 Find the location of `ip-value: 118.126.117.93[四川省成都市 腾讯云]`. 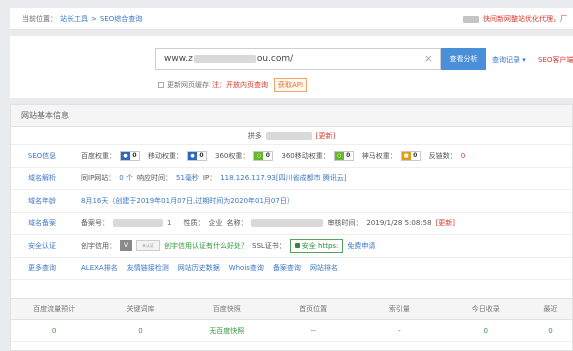

ip-value: 118.126.117.93[四川省成都市 腾讯云] is located at coordinates (283, 178).